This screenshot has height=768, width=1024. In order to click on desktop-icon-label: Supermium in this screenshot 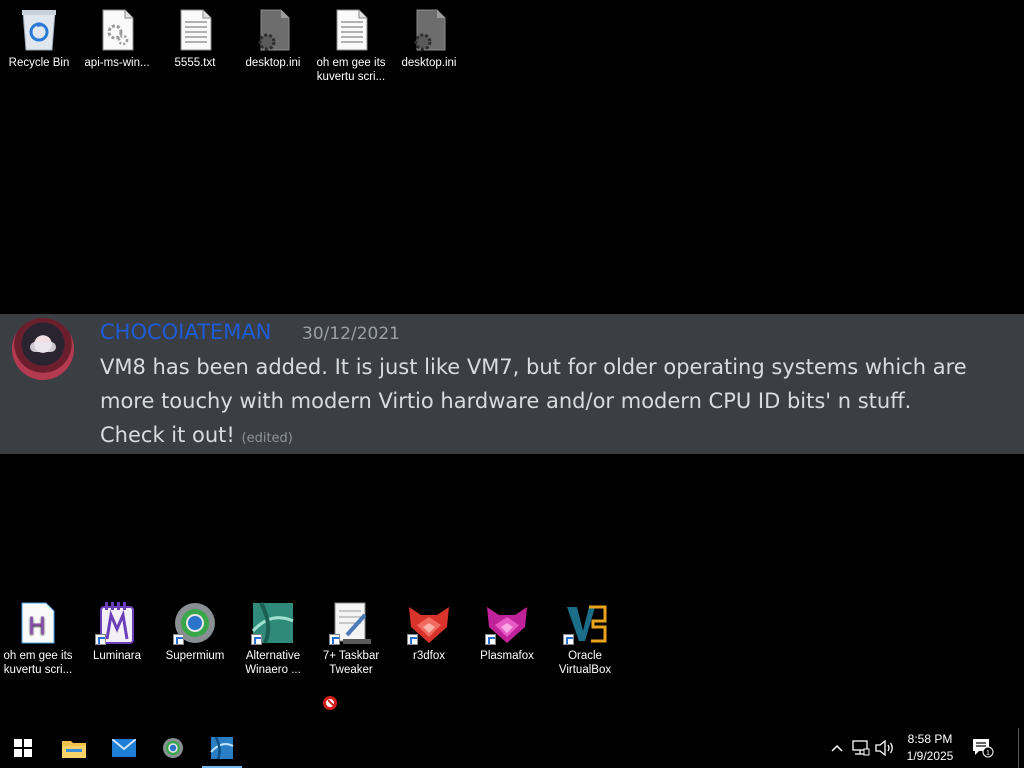, I will do `click(195, 656)`.